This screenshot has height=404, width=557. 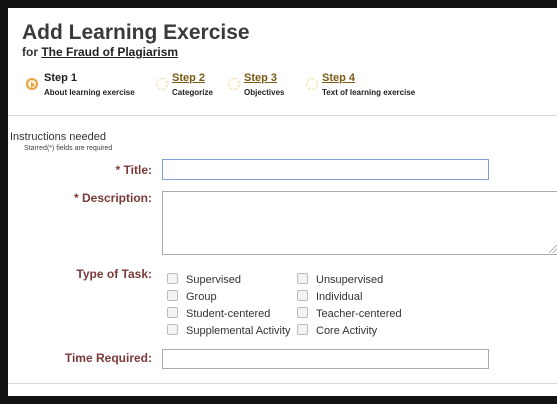 I want to click on step-4-pending-icon, so click(x=312, y=84).